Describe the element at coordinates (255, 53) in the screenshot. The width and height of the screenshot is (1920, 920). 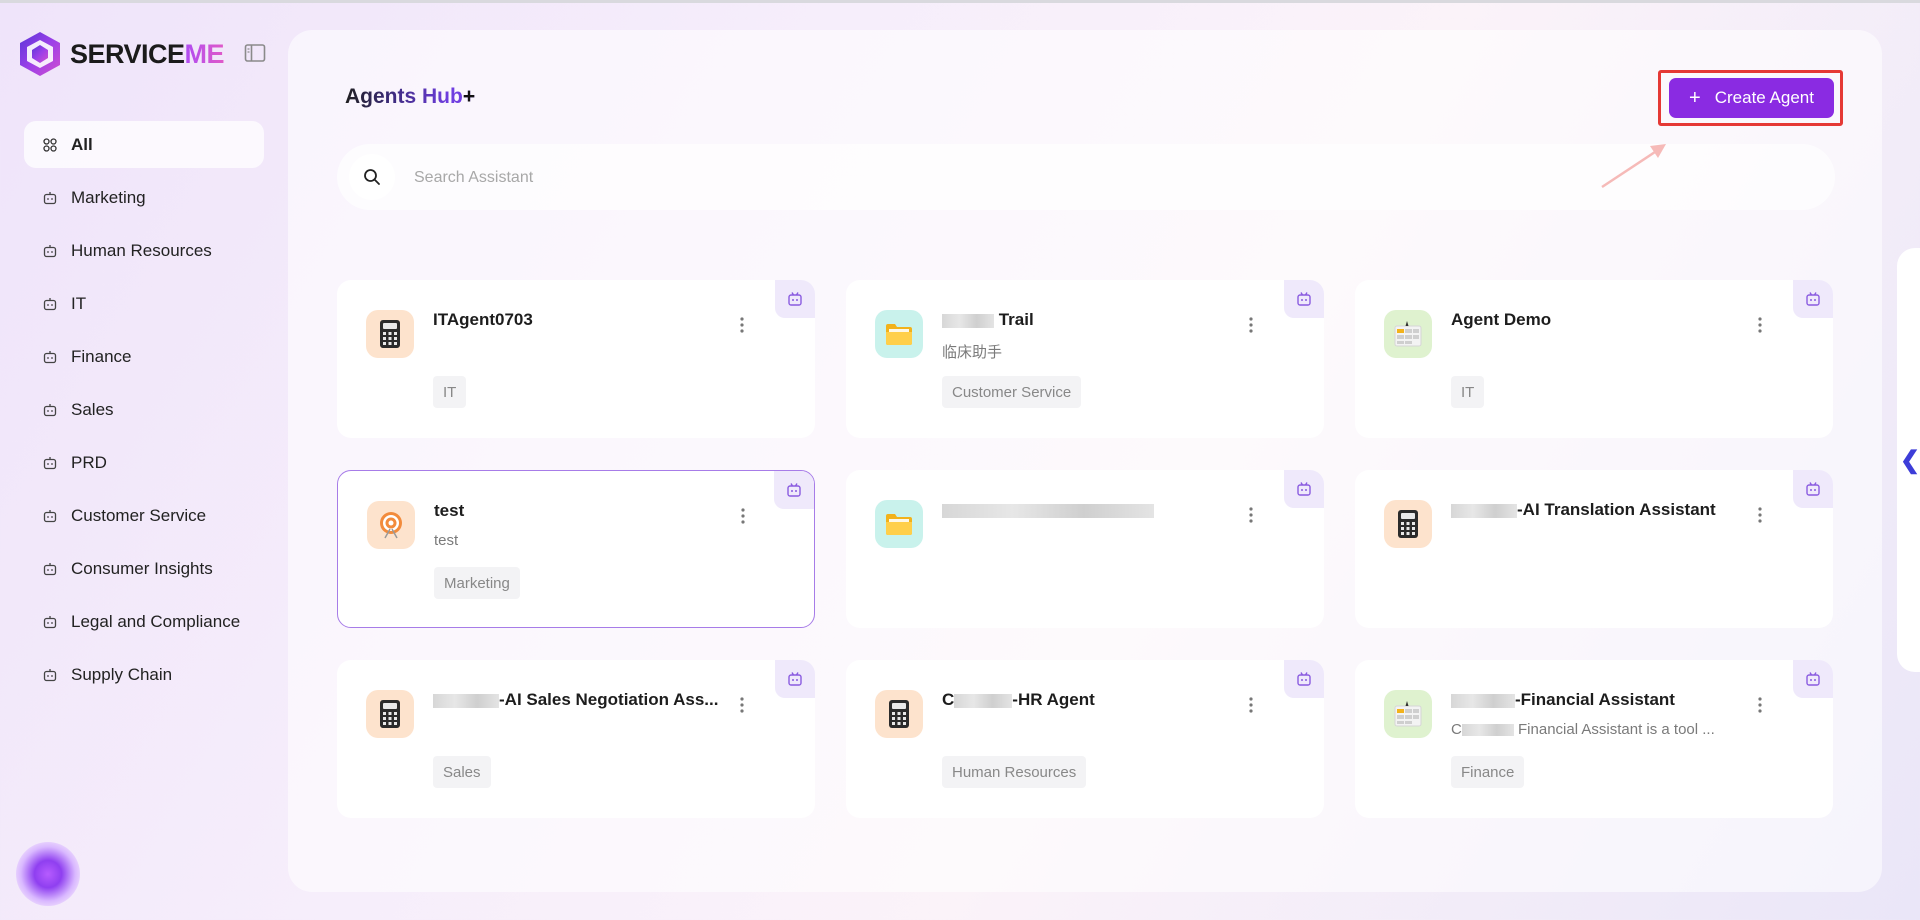
I see `sidebar-collapse-icon` at that location.